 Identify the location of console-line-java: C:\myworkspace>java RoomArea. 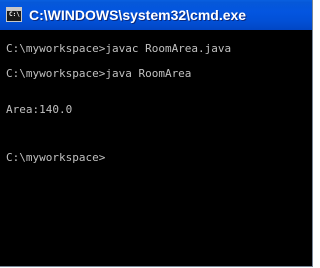
(99, 73).